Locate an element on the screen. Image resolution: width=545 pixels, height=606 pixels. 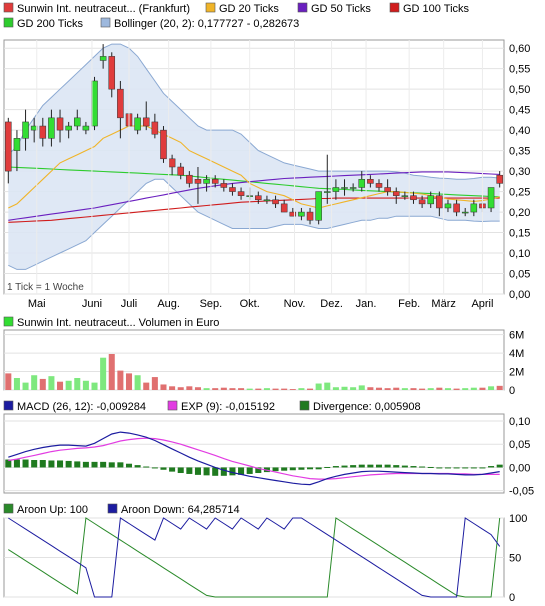
macd-grid is located at coordinates (254, 453).